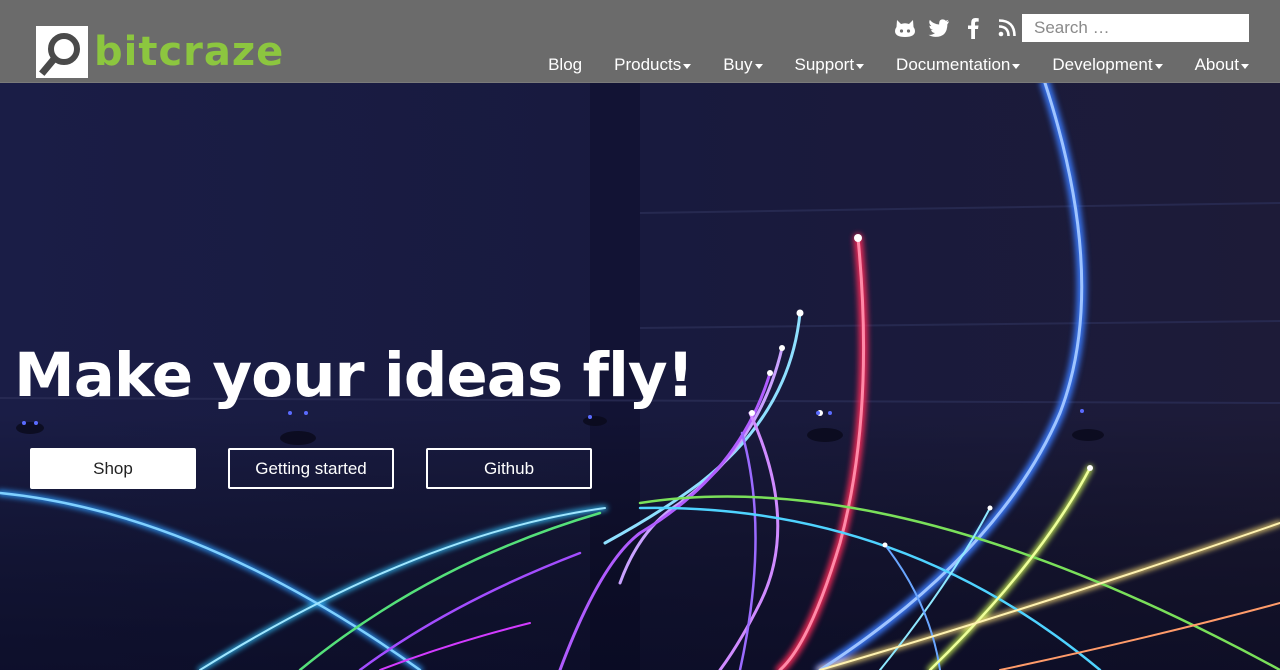 The width and height of the screenshot is (1280, 670). I want to click on nav-item-label: Support, so click(824, 64).